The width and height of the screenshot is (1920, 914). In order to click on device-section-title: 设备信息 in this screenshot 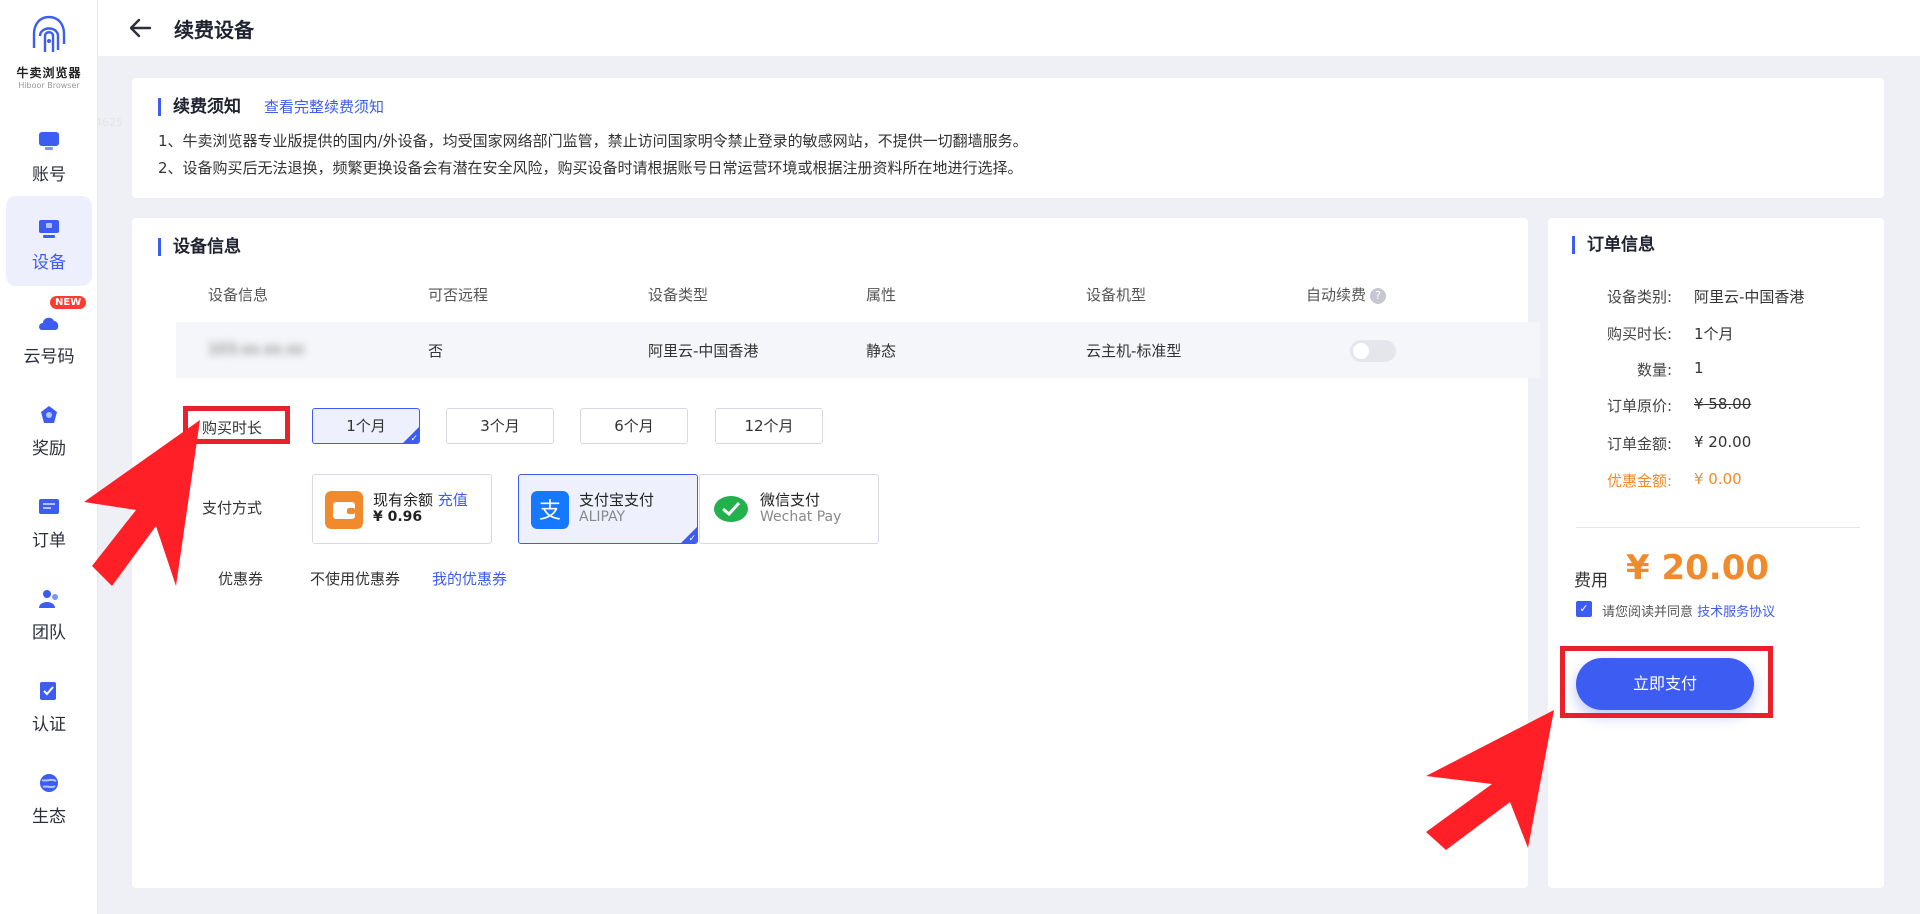, I will do `click(199, 247)`.